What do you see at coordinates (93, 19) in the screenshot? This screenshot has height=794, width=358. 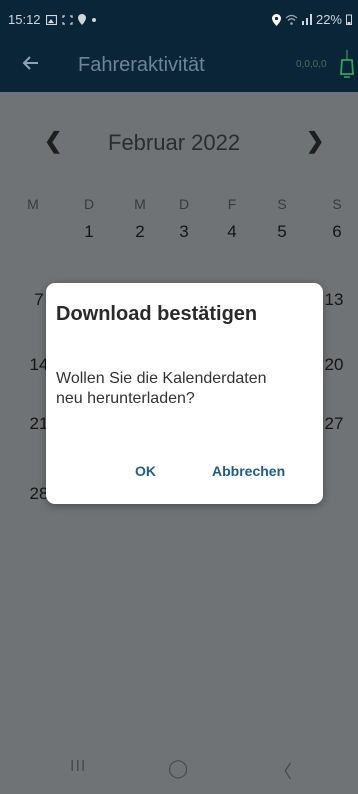 I see `dot-icon` at bounding box center [93, 19].